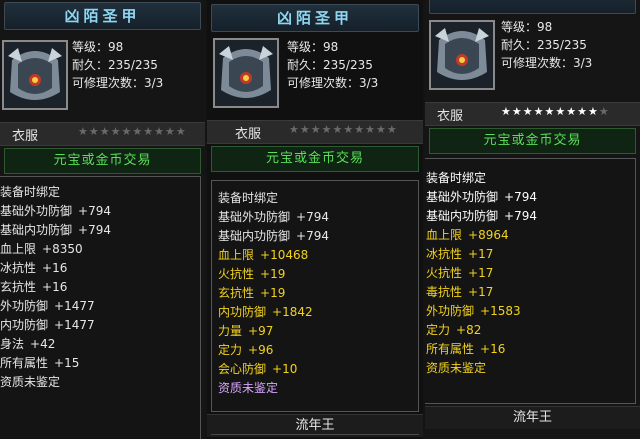 The image size is (640, 439). I want to click on attribute-row: 血上限 +8964, so click(527, 235).